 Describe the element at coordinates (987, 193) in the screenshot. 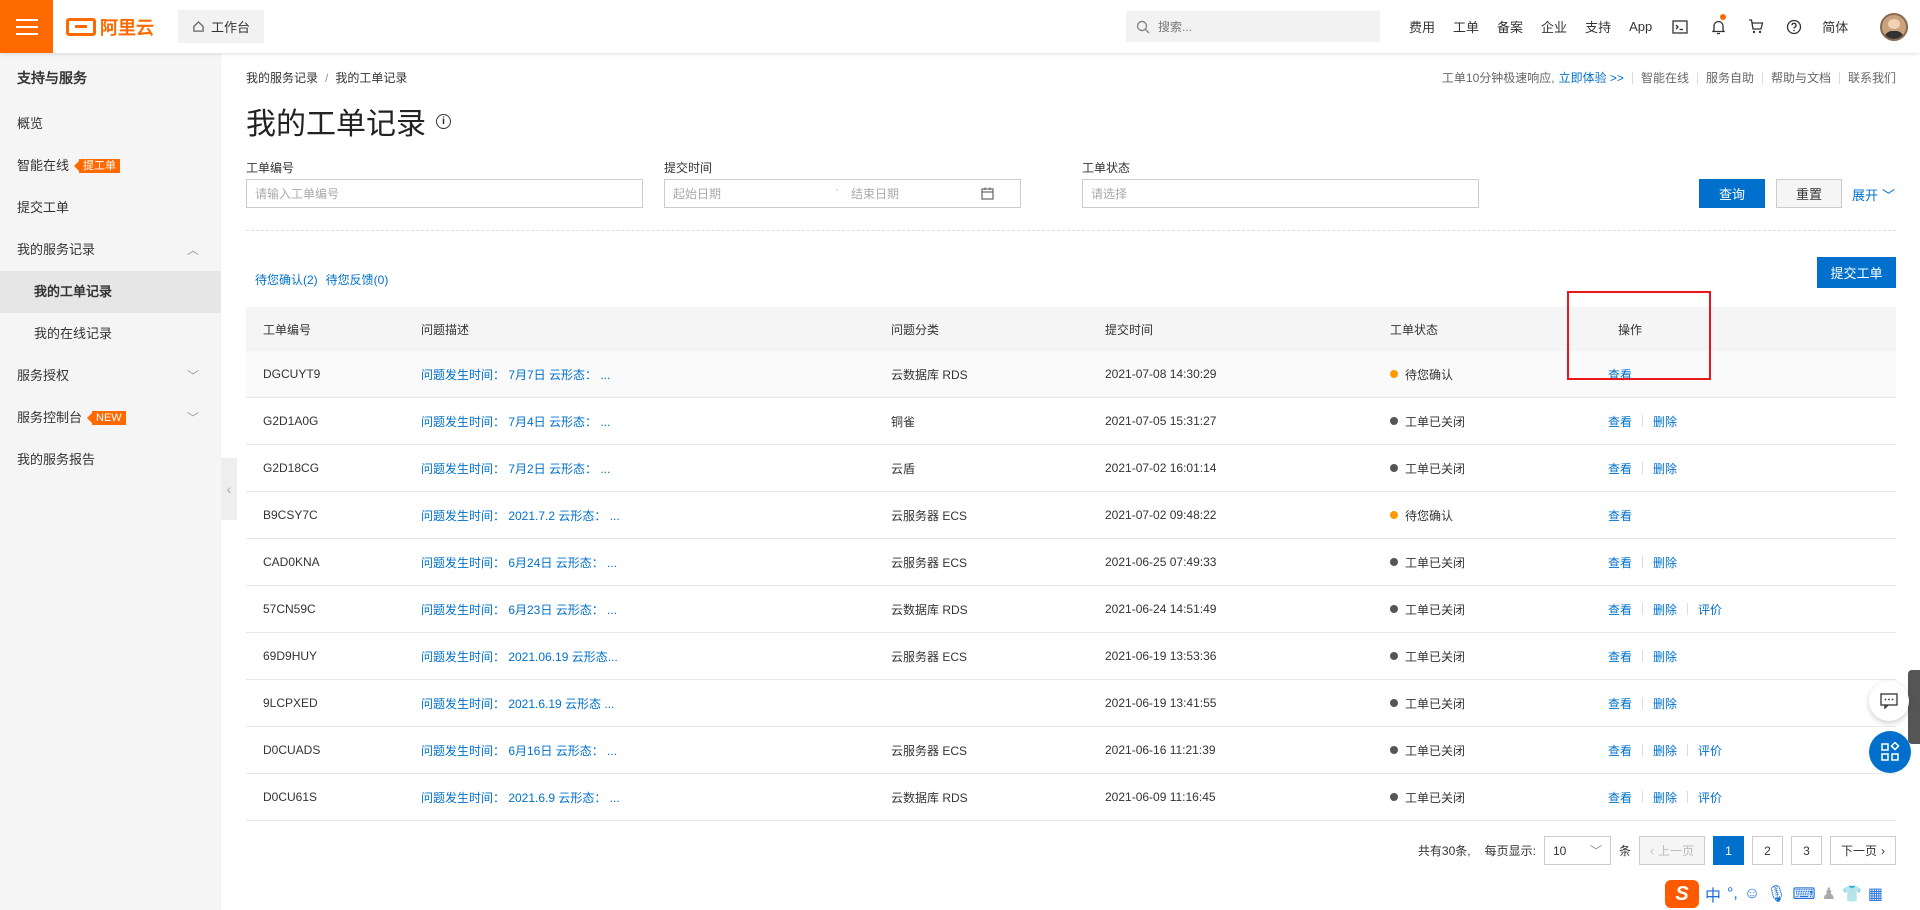

I see `calendar-icon` at that location.